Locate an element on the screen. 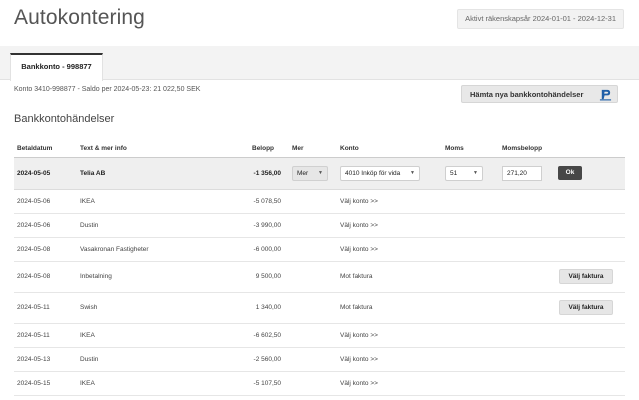 Image resolution: width=639 pixels, height=400 pixels. cell-amount: -1 356,00 is located at coordinates (269, 173).